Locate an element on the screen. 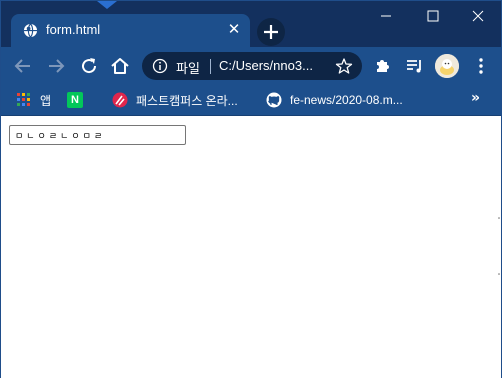 Image resolution: width=502 pixels, height=378 pixels. back-button is located at coordinates (23, 66).